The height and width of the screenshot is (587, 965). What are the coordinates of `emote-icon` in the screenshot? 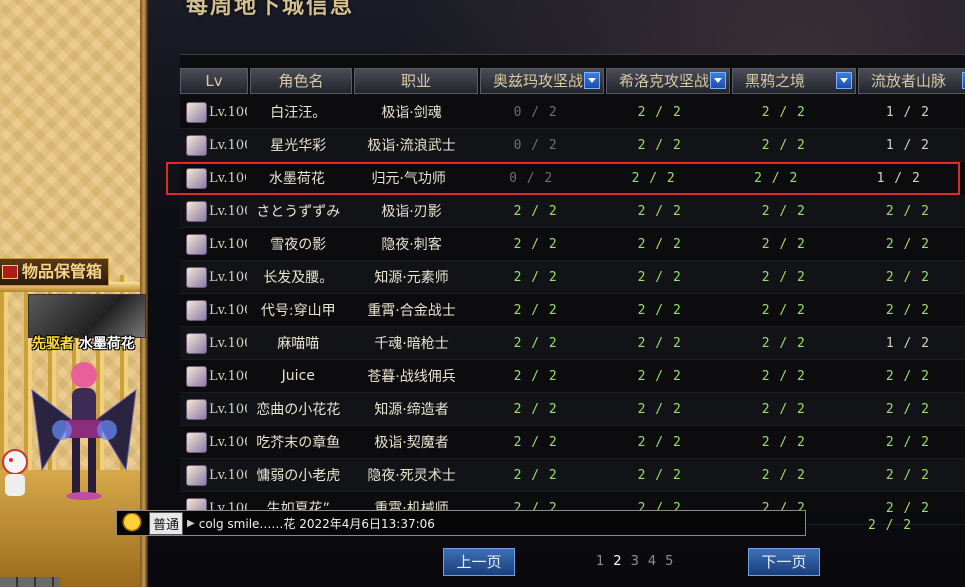 It's located at (132, 523).